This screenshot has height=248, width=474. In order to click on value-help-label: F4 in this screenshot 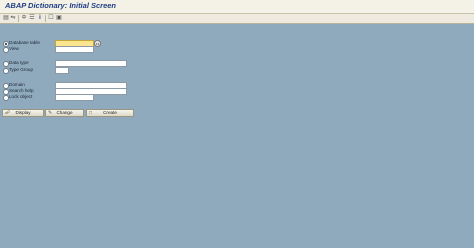, I will do `click(97, 44)`.